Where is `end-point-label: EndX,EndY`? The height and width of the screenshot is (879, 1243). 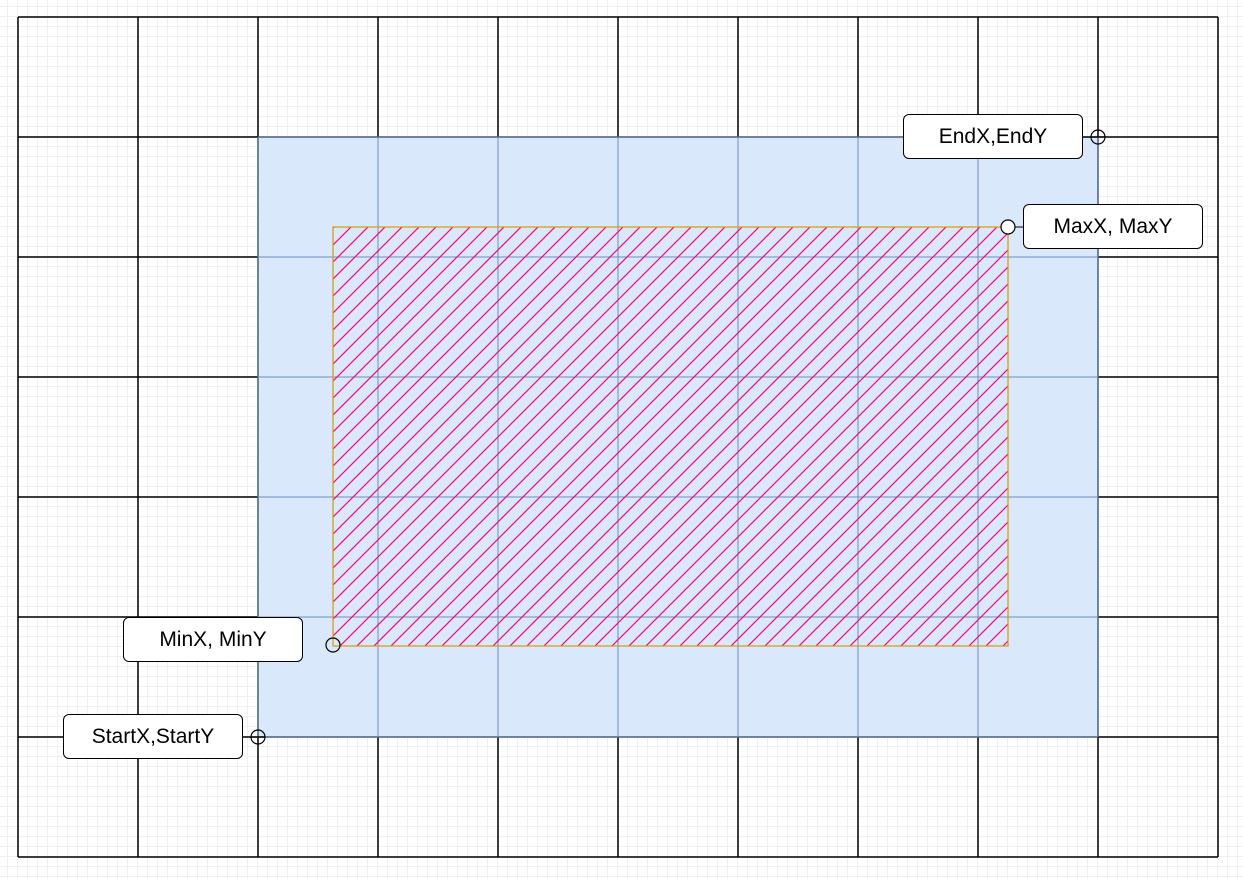 end-point-label: EndX,EndY is located at coordinates (993, 136).